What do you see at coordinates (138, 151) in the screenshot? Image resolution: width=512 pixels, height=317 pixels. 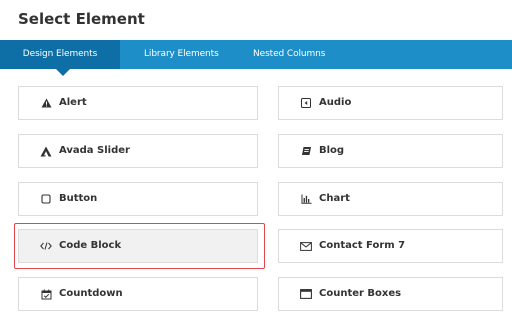 I see `element-avada-slider: Avada Slider` at bounding box center [138, 151].